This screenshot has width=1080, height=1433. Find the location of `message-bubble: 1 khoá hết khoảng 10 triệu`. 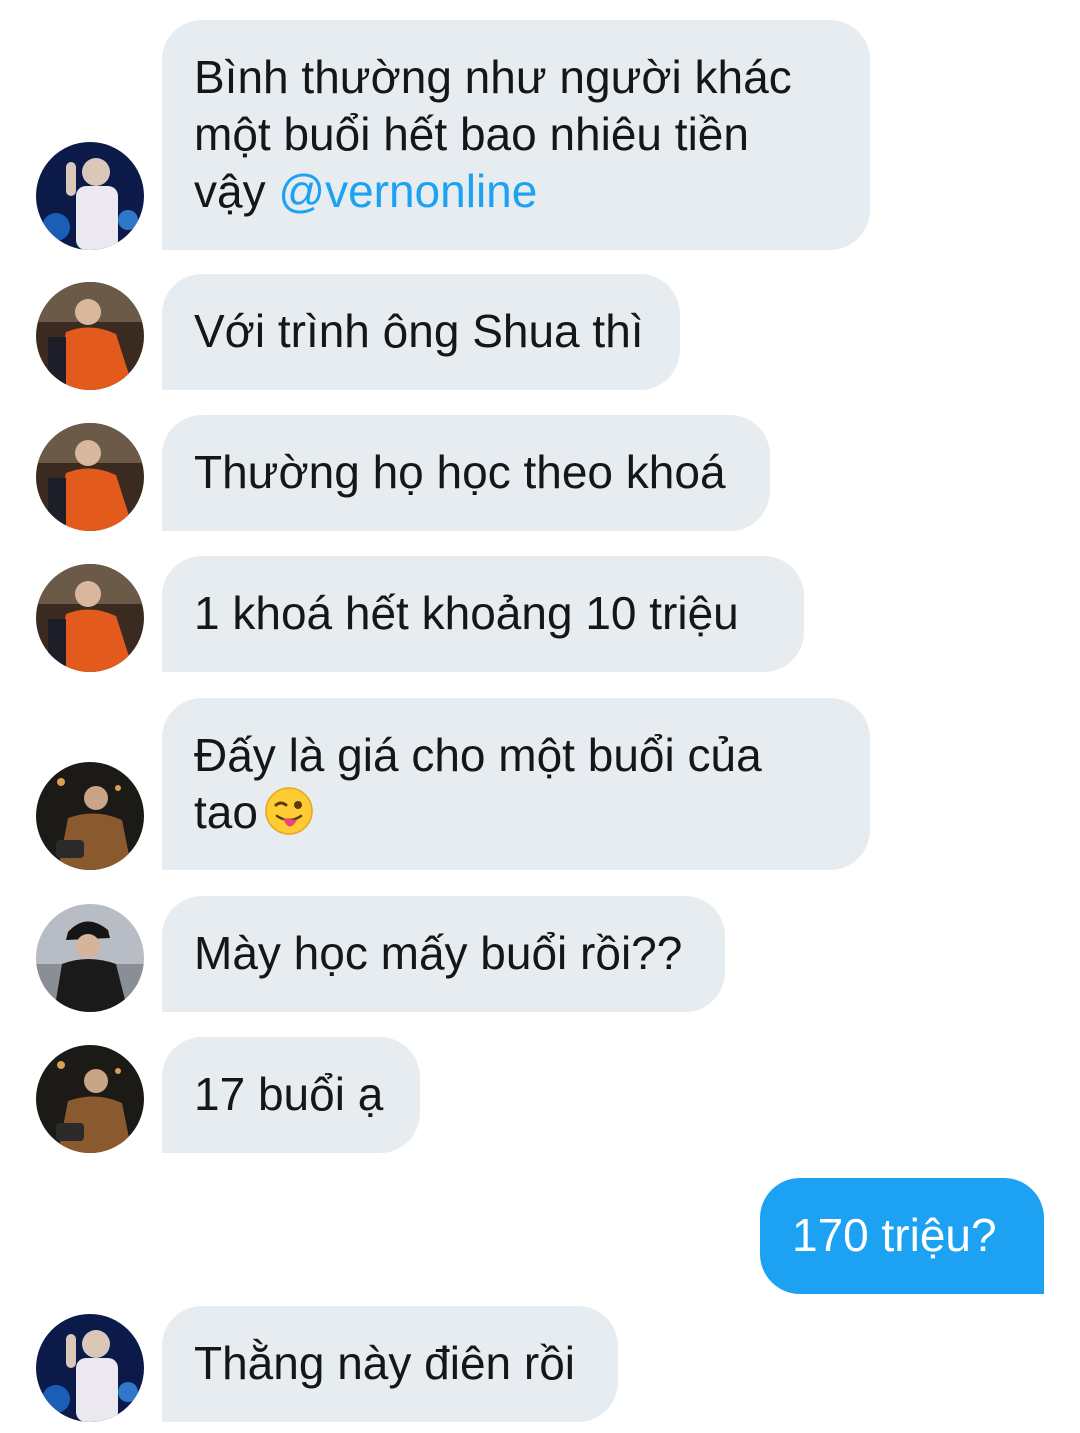

message-bubble: 1 khoá hết khoảng 10 triệu is located at coordinates (483, 614).